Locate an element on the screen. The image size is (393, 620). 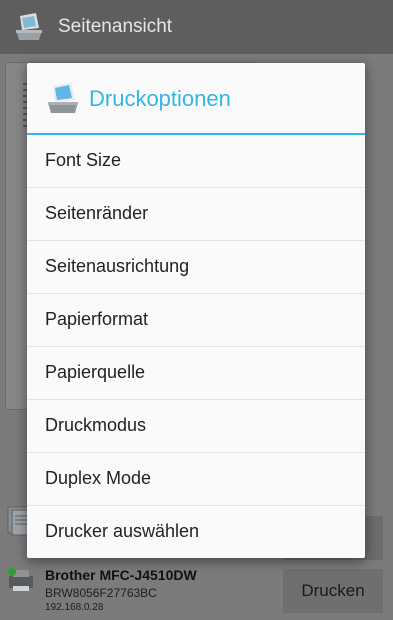
menu-item-margins: Seitenränder is located at coordinates (196, 214).